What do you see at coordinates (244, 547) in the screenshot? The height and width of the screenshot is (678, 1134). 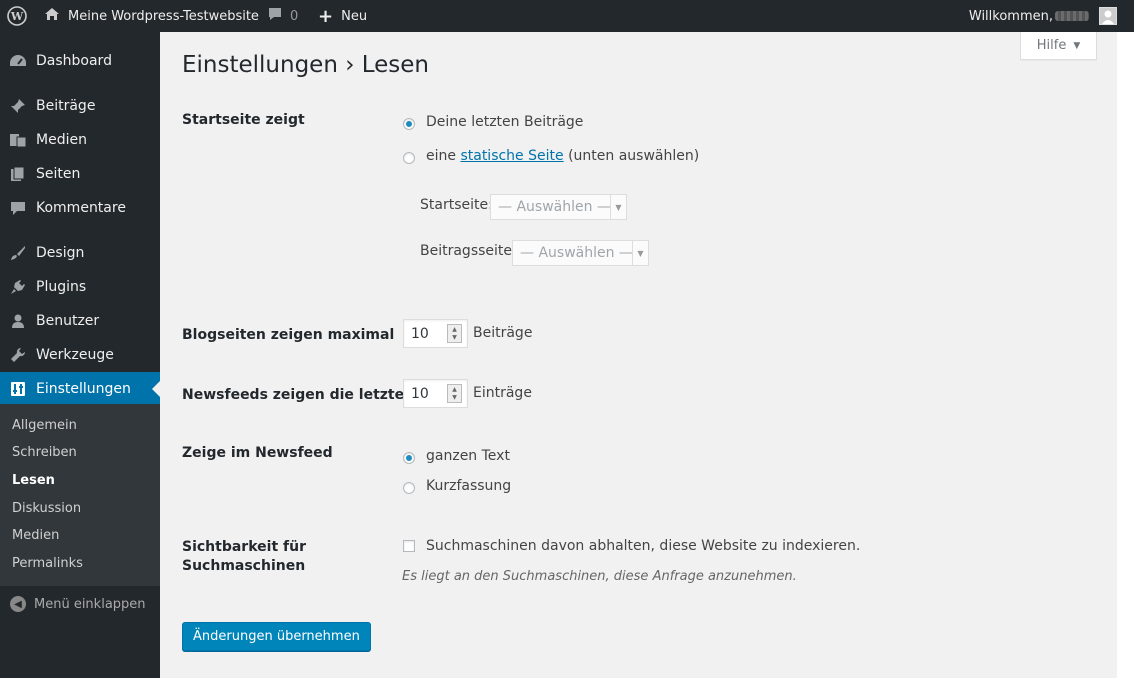 I see `visibility-label-line1: Sichtbarkeit für` at bounding box center [244, 547].